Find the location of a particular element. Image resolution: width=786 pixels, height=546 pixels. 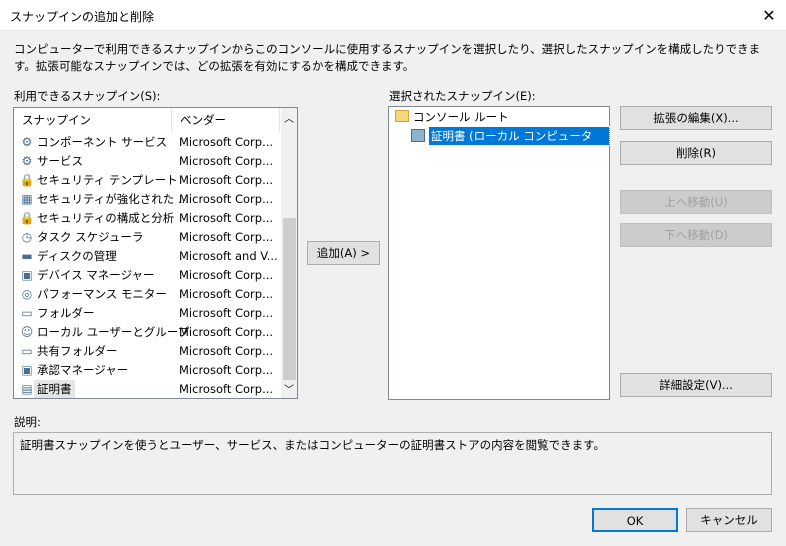

snapin-name: デバイス マネージャー is located at coordinates (96, 275).